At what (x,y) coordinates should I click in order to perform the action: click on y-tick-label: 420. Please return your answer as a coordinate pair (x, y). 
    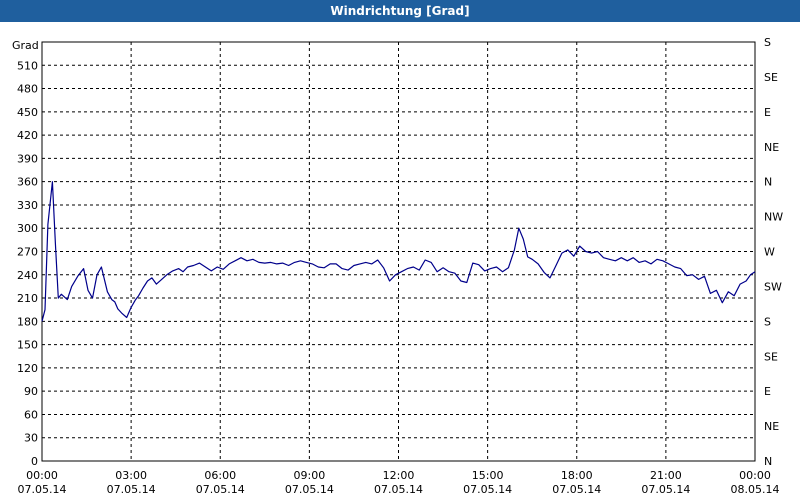
    Looking at the image, I should click on (27, 135).